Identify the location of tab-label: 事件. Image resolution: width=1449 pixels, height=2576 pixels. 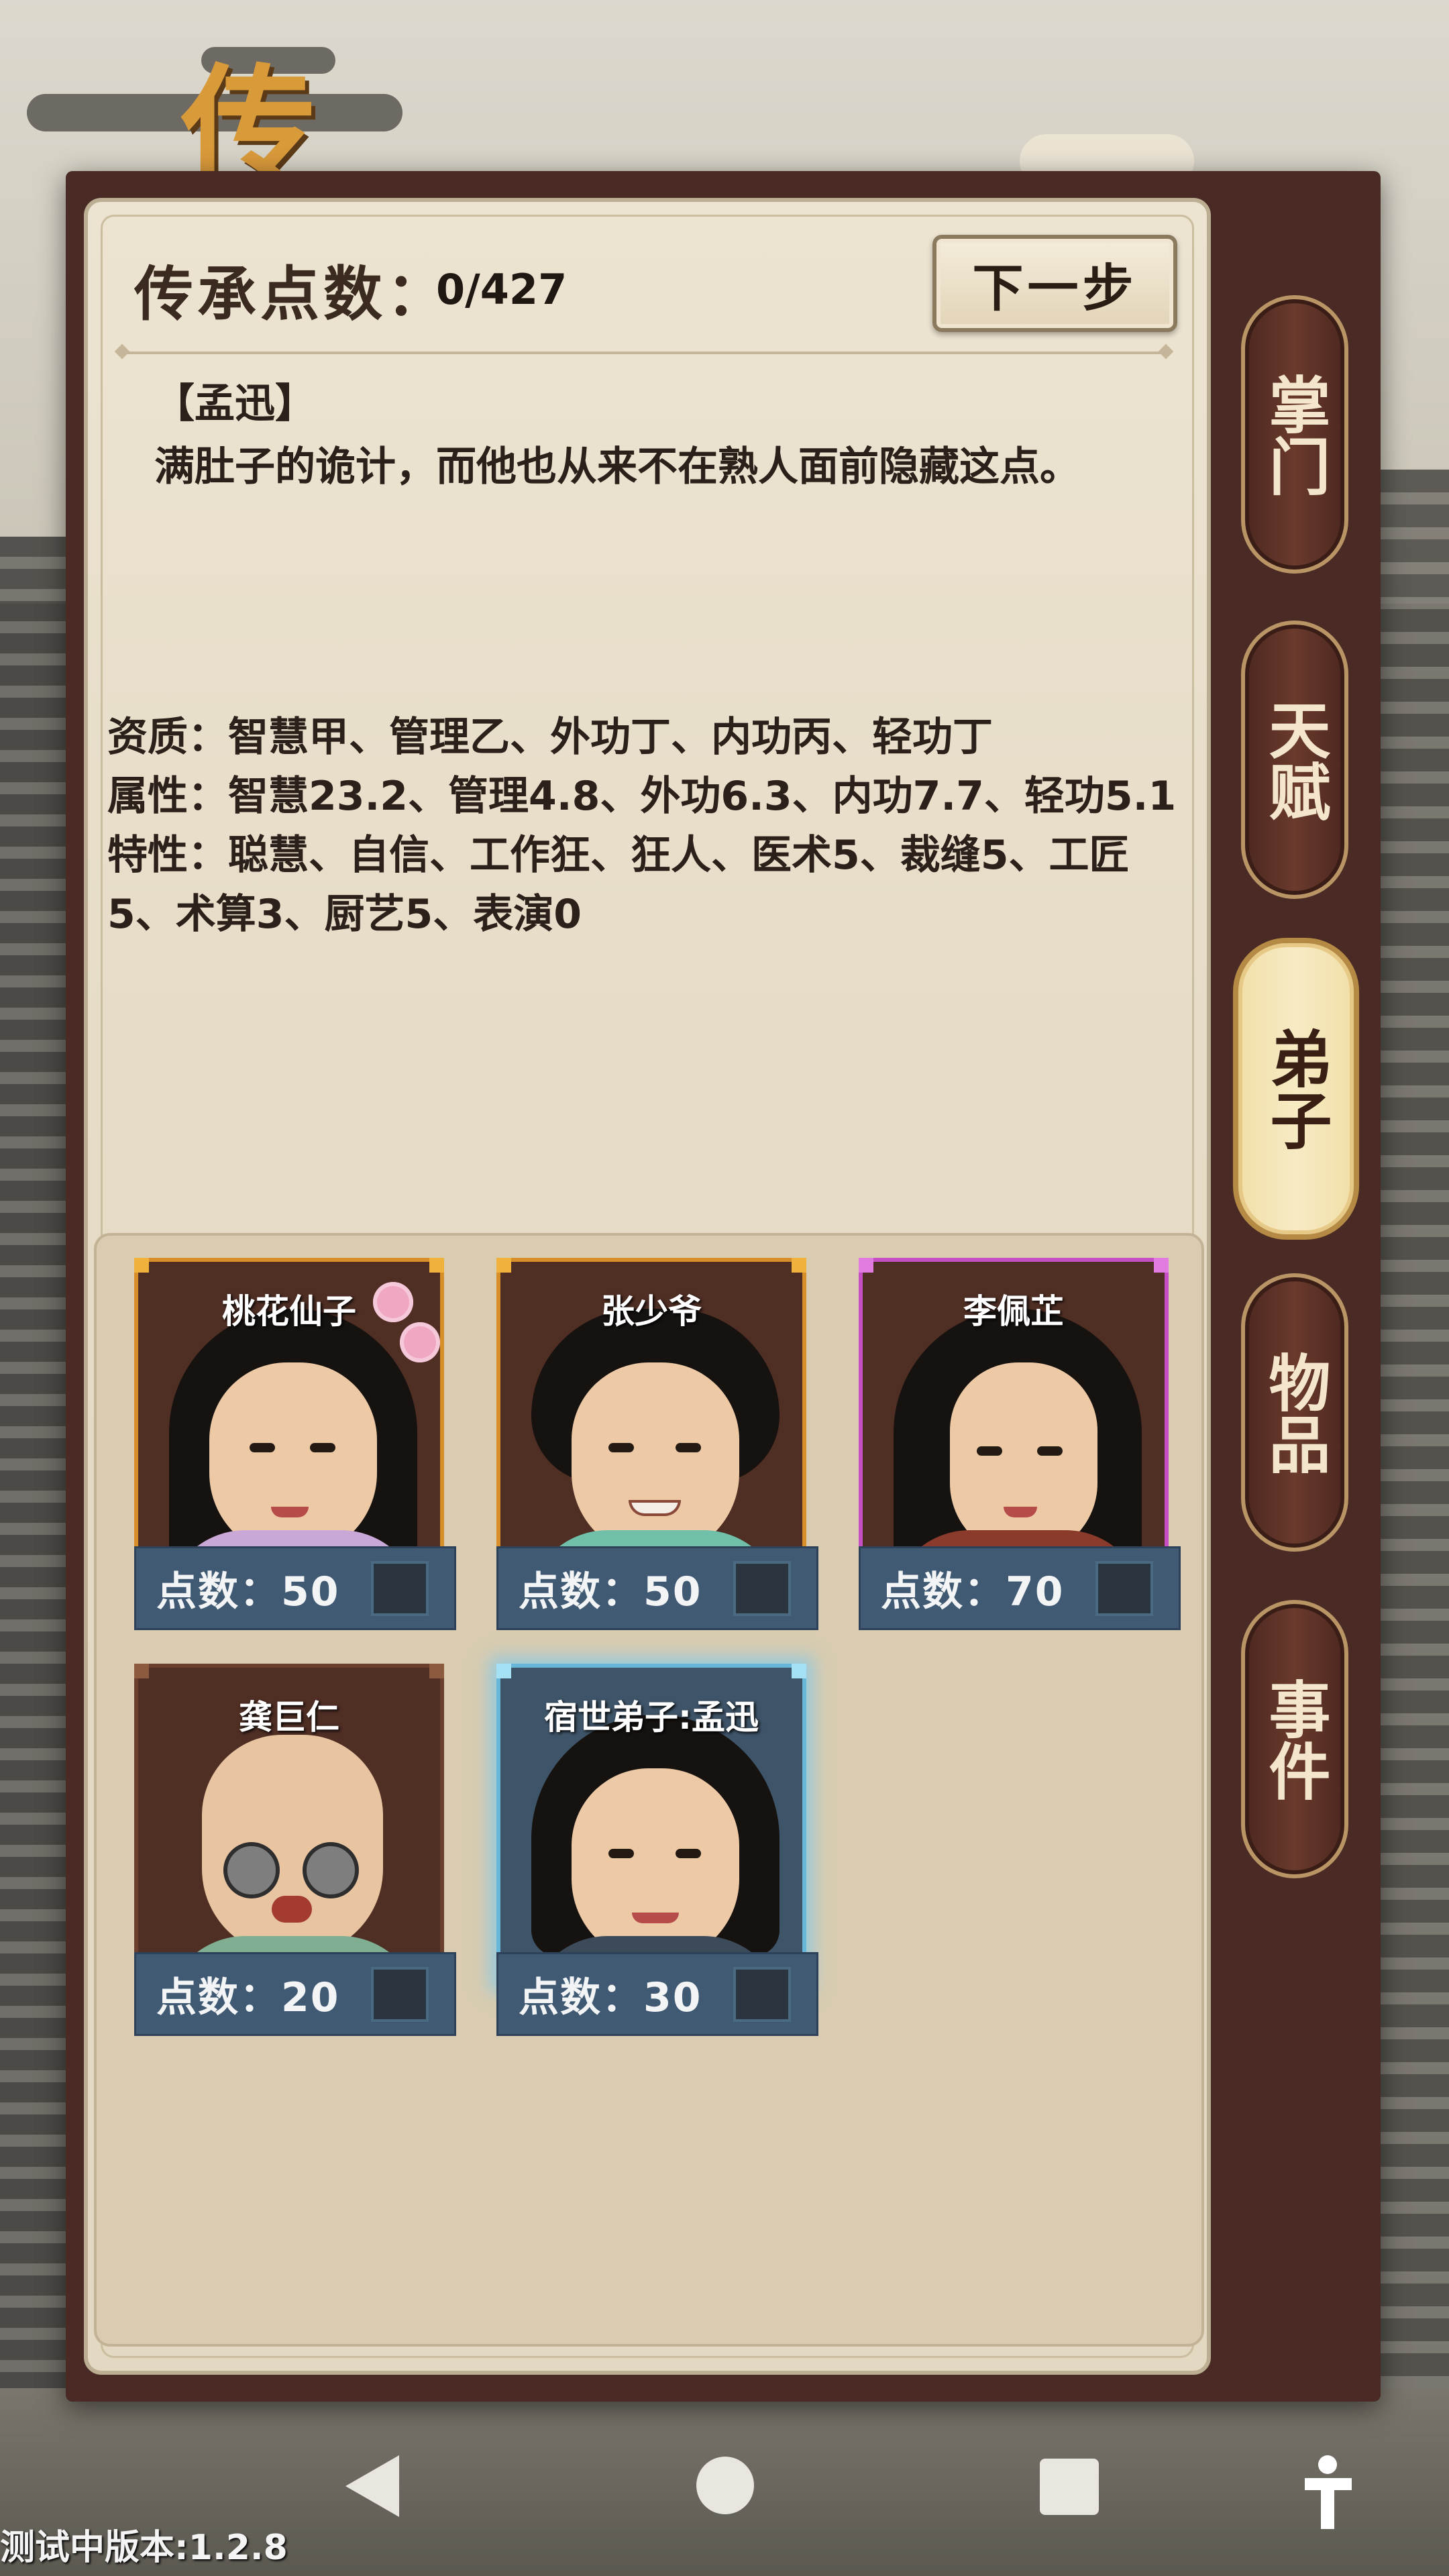
(1294, 1739).